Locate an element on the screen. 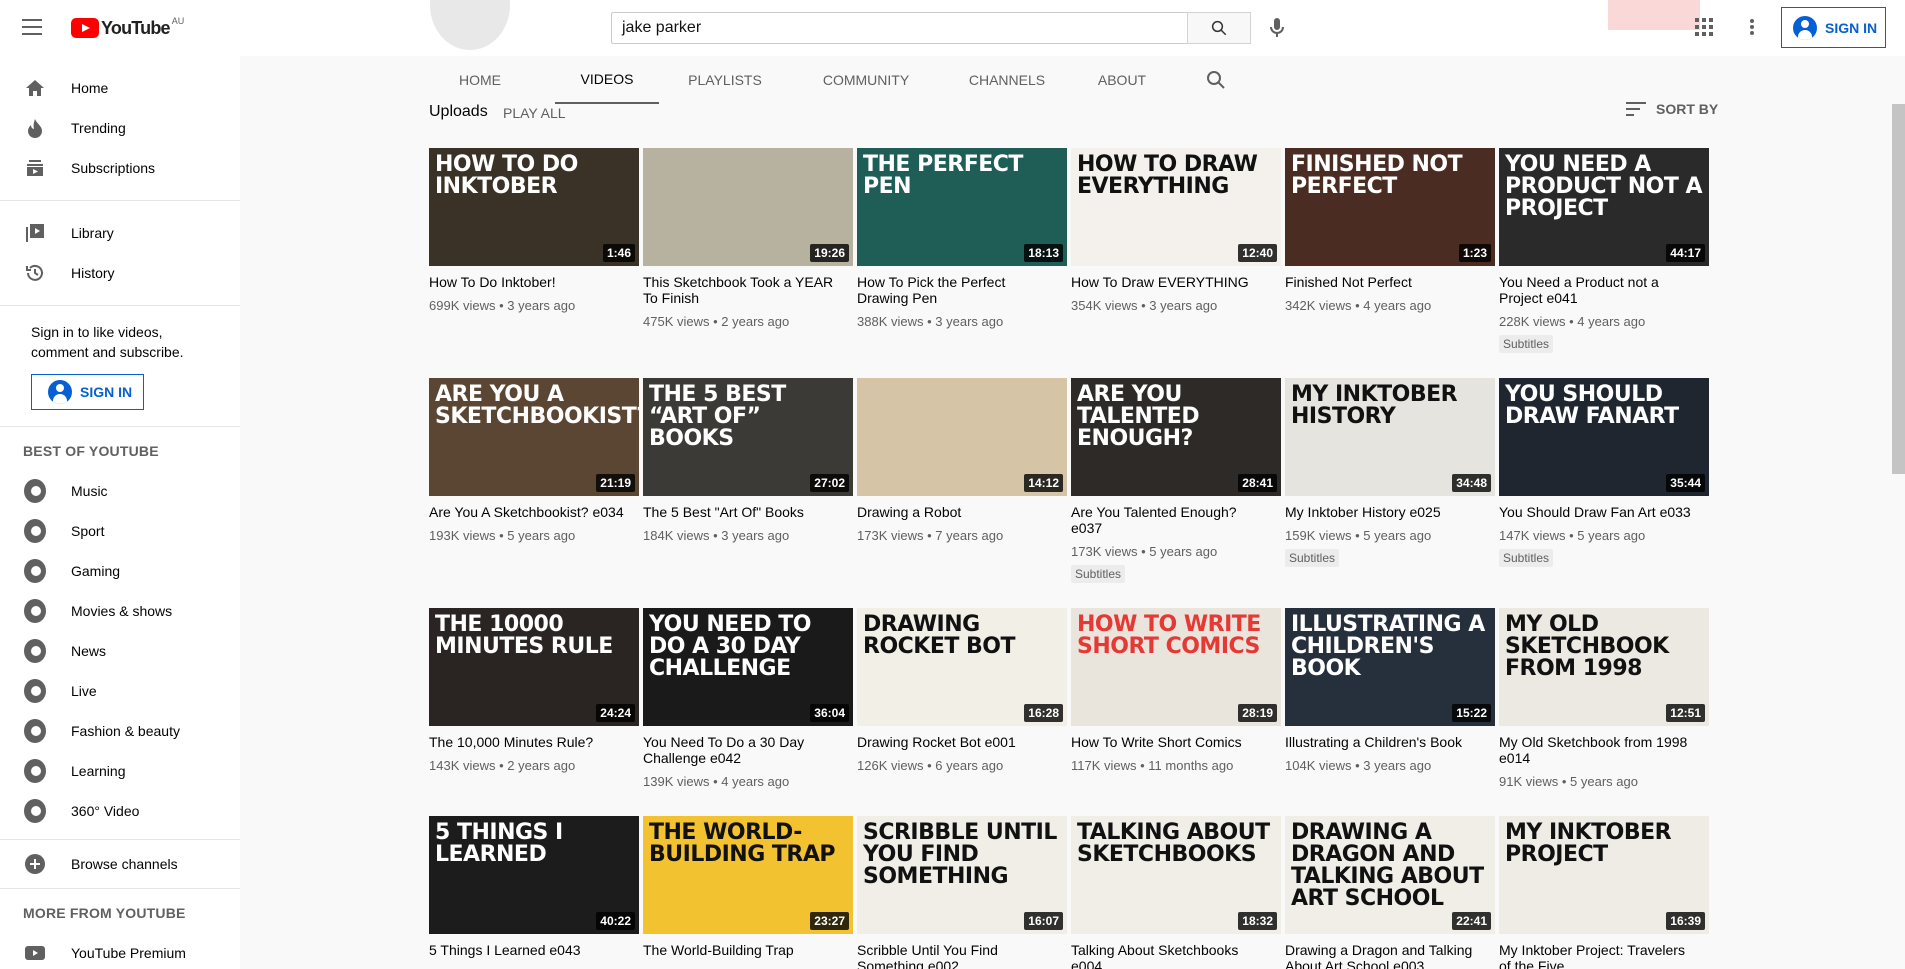 The width and height of the screenshot is (1905, 969). video-thumbnail: THE PERFECT PEN 18:13 is located at coordinates (962, 207).